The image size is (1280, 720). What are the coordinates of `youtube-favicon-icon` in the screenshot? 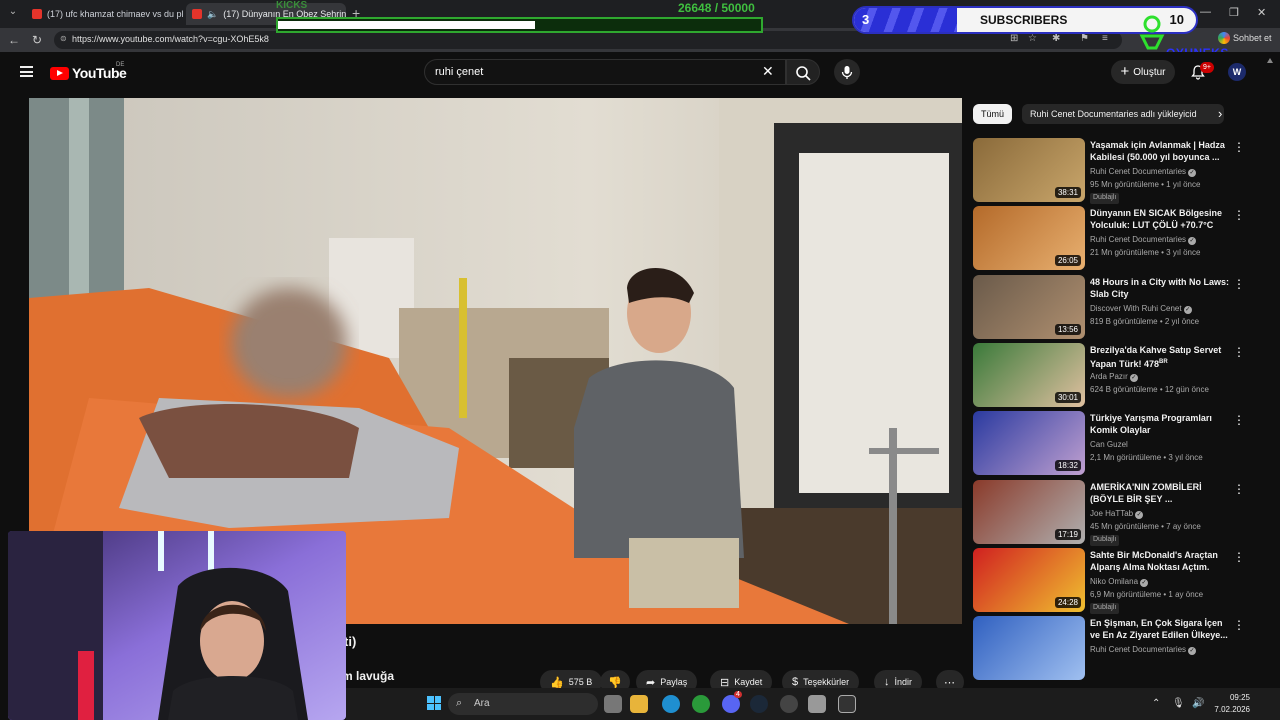 It's located at (197, 14).